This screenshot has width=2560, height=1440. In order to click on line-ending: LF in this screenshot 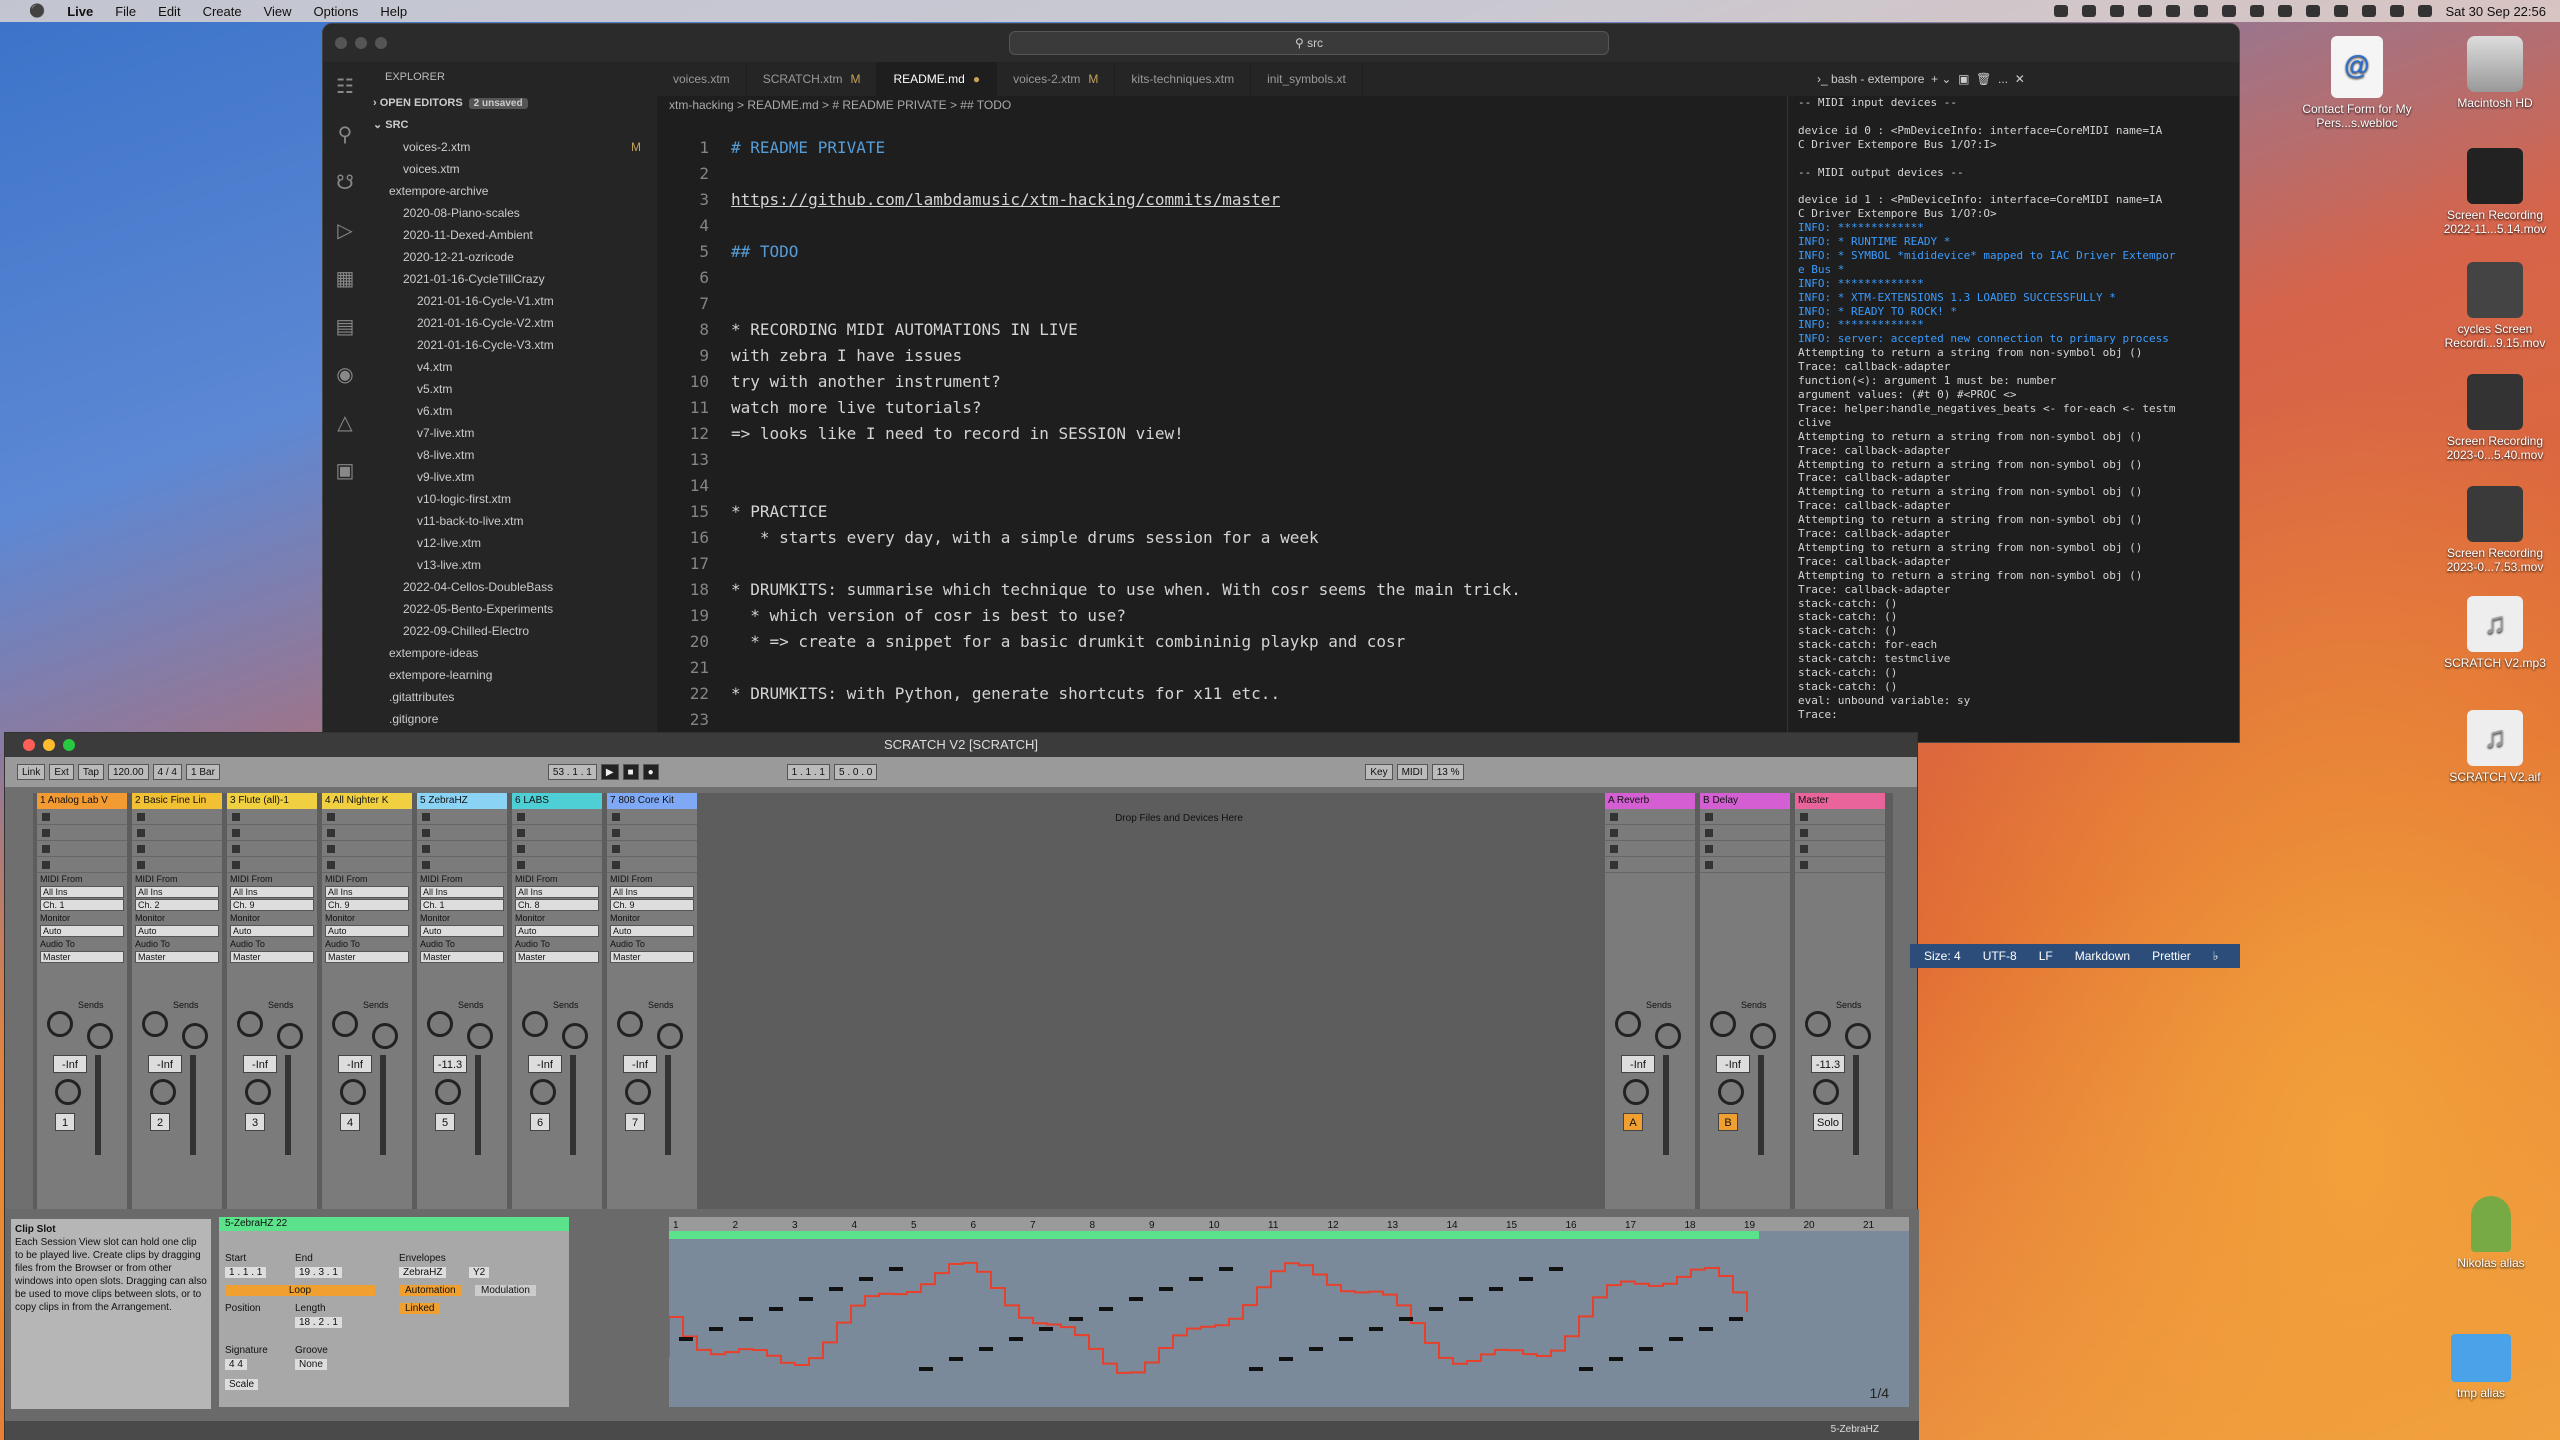, I will do `click(2046, 956)`.